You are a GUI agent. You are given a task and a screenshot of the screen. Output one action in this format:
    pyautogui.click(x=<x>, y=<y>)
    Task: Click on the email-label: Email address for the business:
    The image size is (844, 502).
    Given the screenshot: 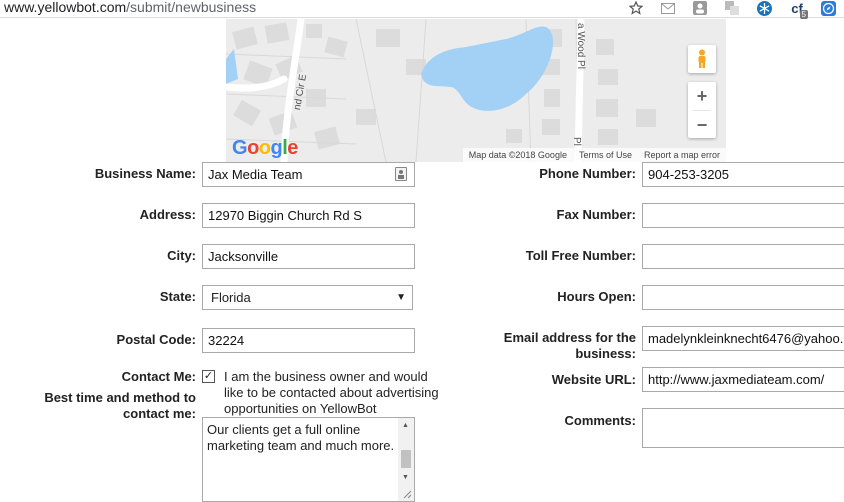 What is the action you would take?
    pyautogui.click(x=548, y=346)
    